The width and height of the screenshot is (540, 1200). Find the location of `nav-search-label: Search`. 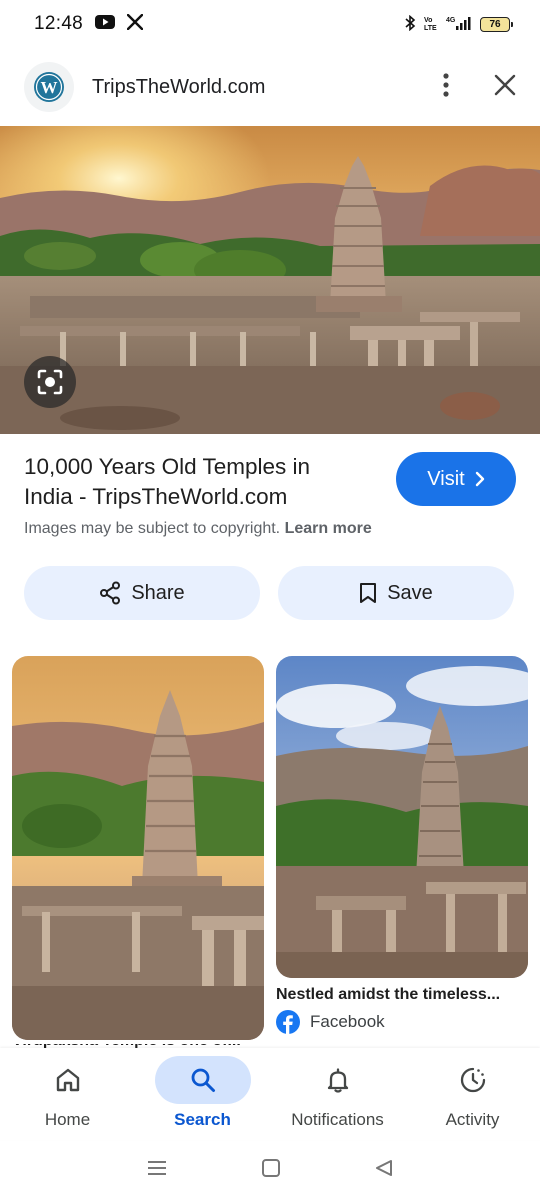

nav-search-label: Search is located at coordinates (202, 1119).